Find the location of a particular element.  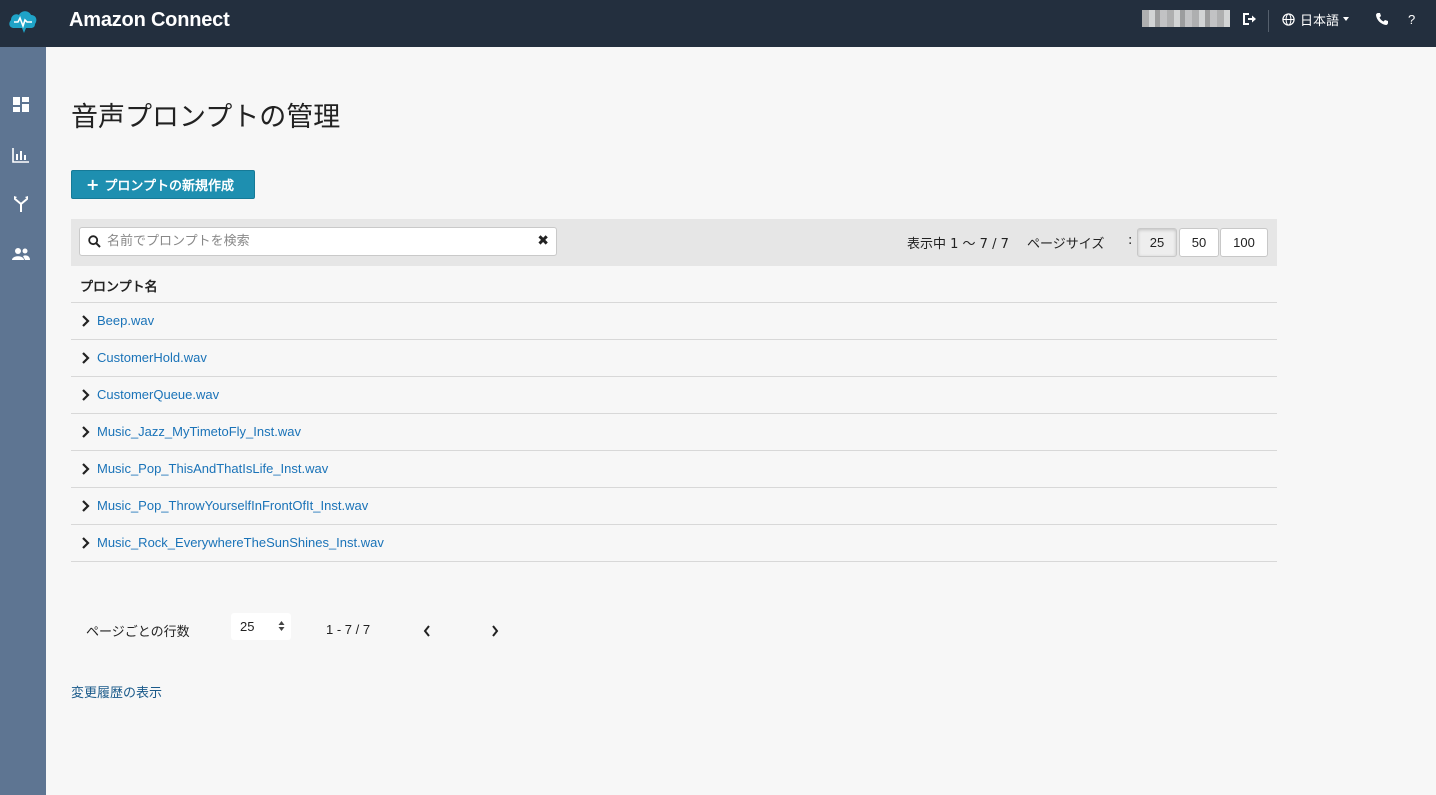

logout-icon is located at coordinates (1250, 19).